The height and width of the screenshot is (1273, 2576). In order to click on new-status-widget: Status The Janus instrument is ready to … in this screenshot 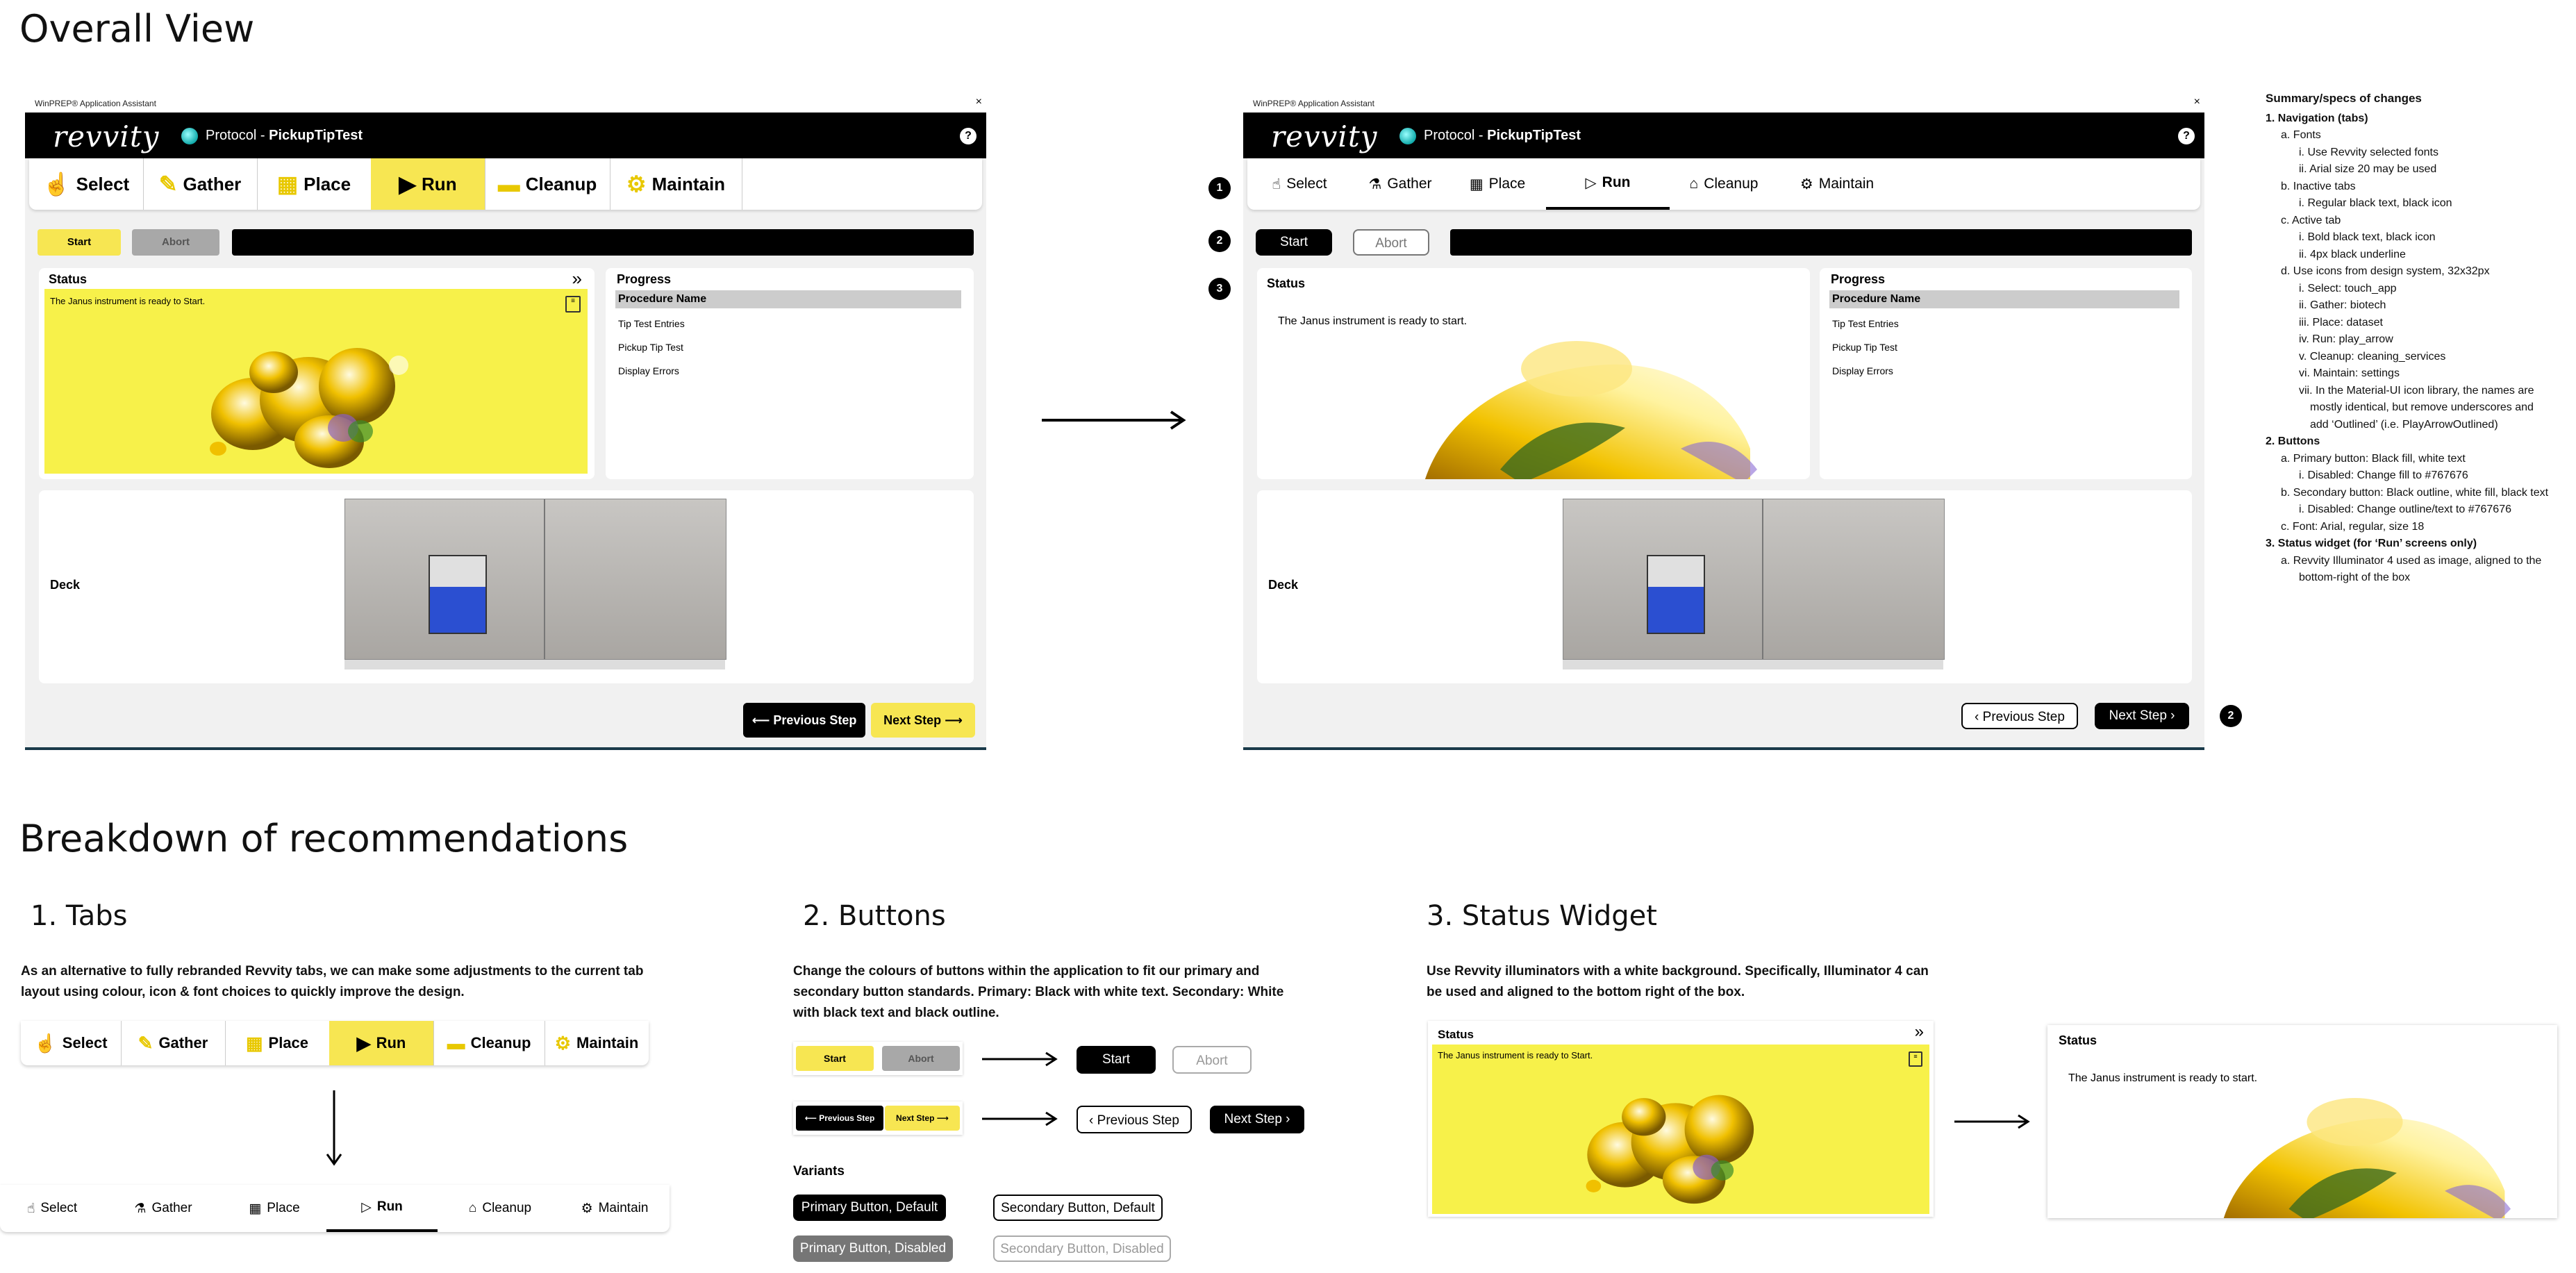, I will do `click(2302, 1121)`.